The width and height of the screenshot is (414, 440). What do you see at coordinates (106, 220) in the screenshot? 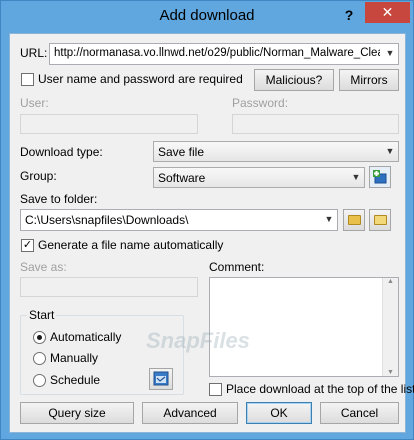
I see `save-folder-input: C:\Users\snapfiles\Downloads\` at bounding box center [106, 220].